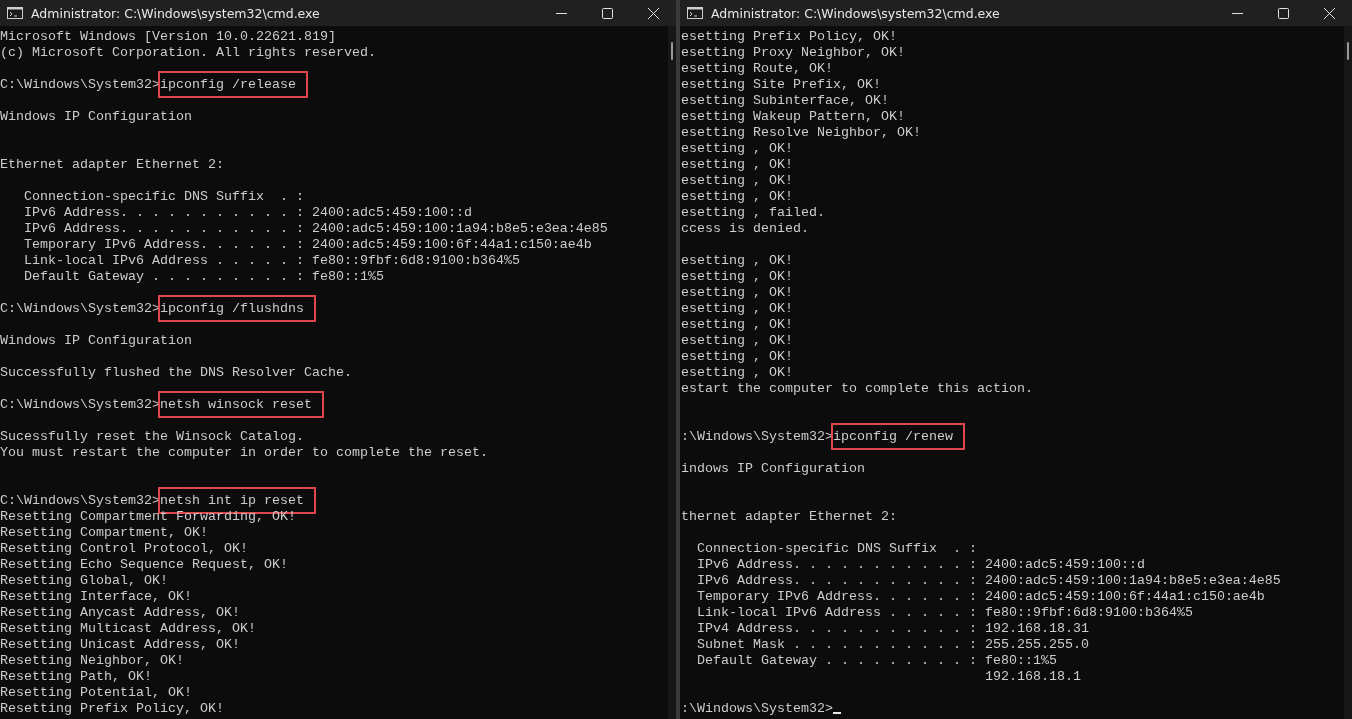 The width and height of the screenshot is (1352, 719). Describe the element at coordinates (244, 452) in the screenshot. I see `console-line: You must restart the computer in order to complete the reset.` at that location.